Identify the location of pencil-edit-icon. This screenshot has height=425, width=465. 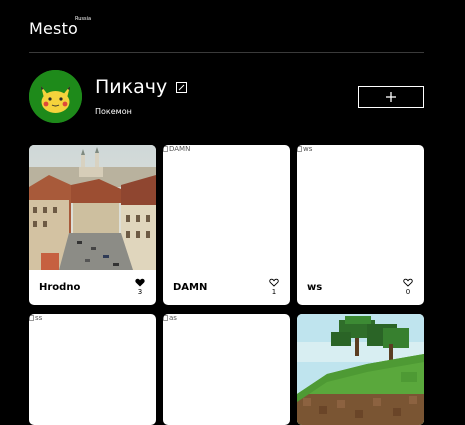
(181, 87).